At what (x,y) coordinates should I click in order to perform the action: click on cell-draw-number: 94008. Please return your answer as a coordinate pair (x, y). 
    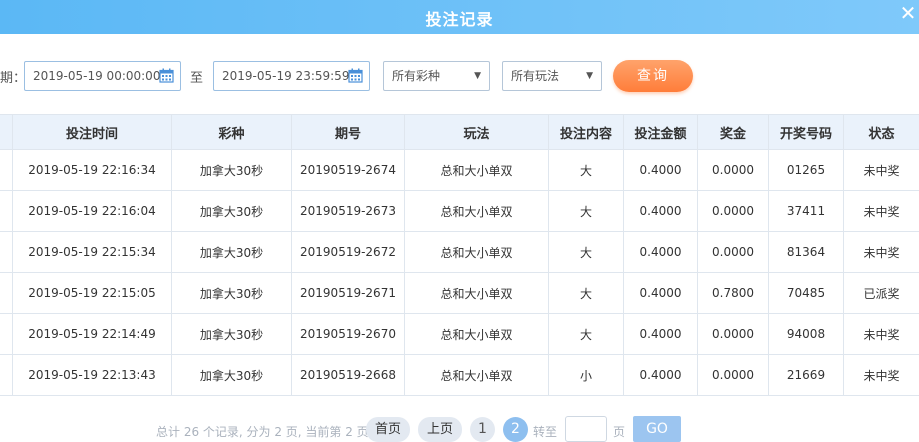
    Looking at the image, I should click on (806, 334).